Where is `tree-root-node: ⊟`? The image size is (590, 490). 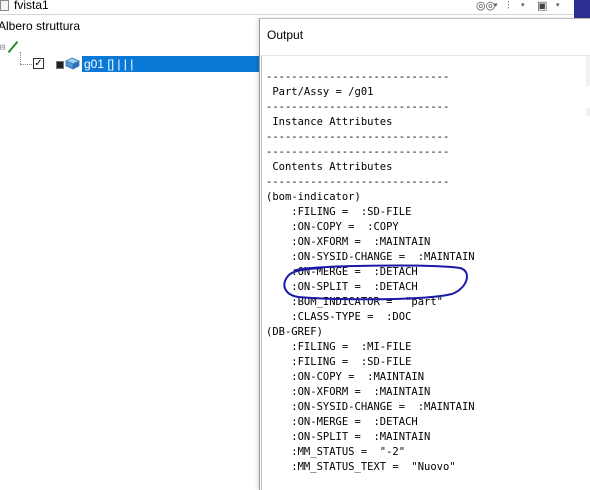 tree-root-node: ⊟ is located at coordinates (15, 47).